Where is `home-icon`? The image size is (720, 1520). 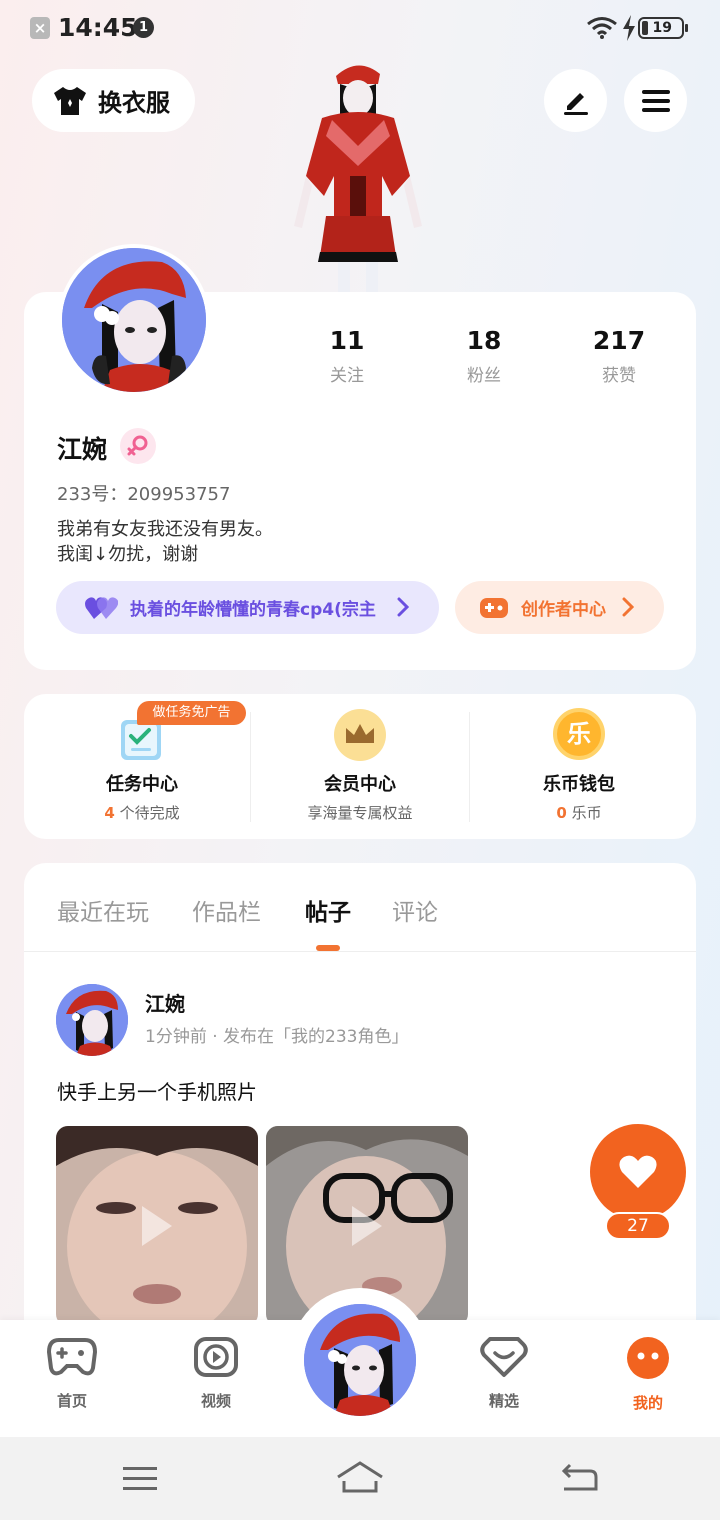 home-icon is located at coordinates (360, 1478).